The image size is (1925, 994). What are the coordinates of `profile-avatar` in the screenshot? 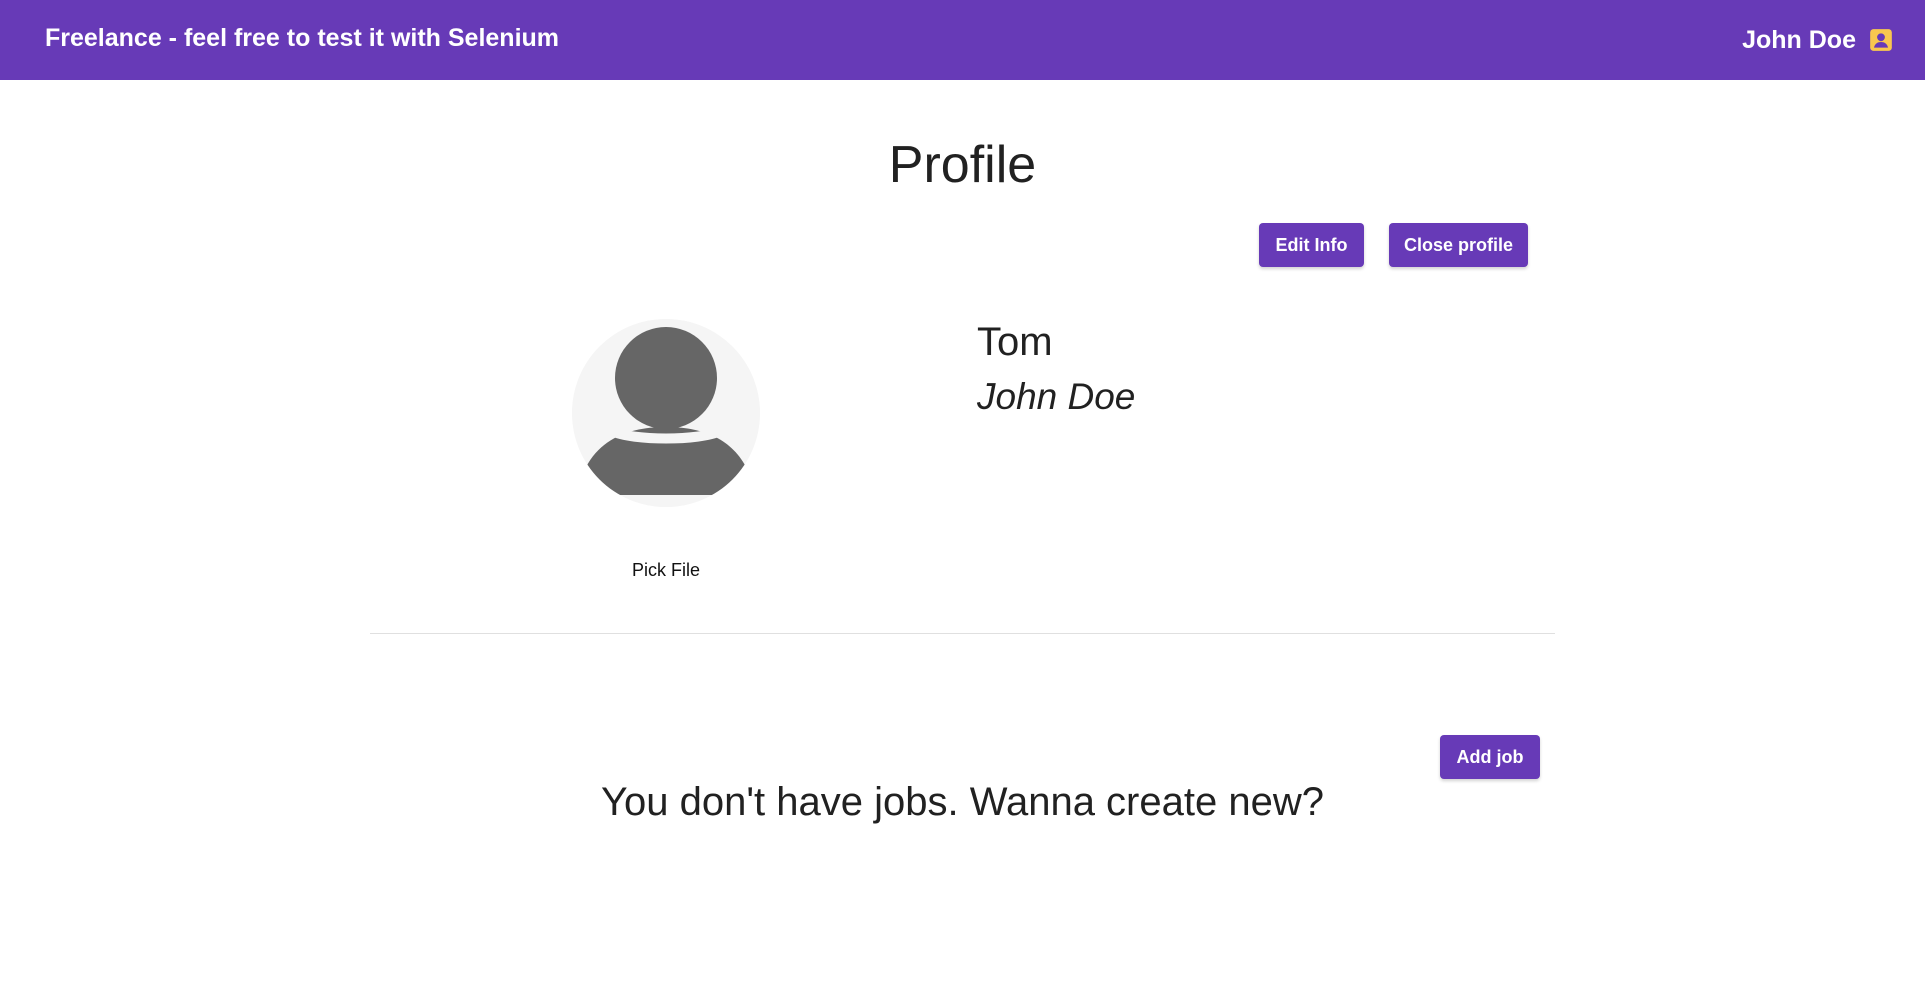 It's located at (666, 413).